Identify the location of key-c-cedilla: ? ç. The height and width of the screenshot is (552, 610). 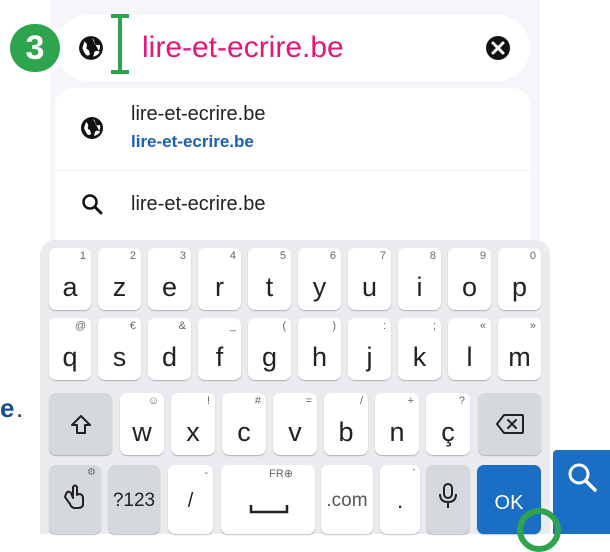
(448, 424).